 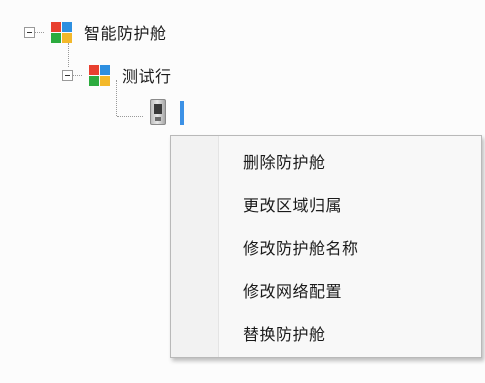 I want to click on tree-node-root: 智能防护舱, so click(x=95, y=32).